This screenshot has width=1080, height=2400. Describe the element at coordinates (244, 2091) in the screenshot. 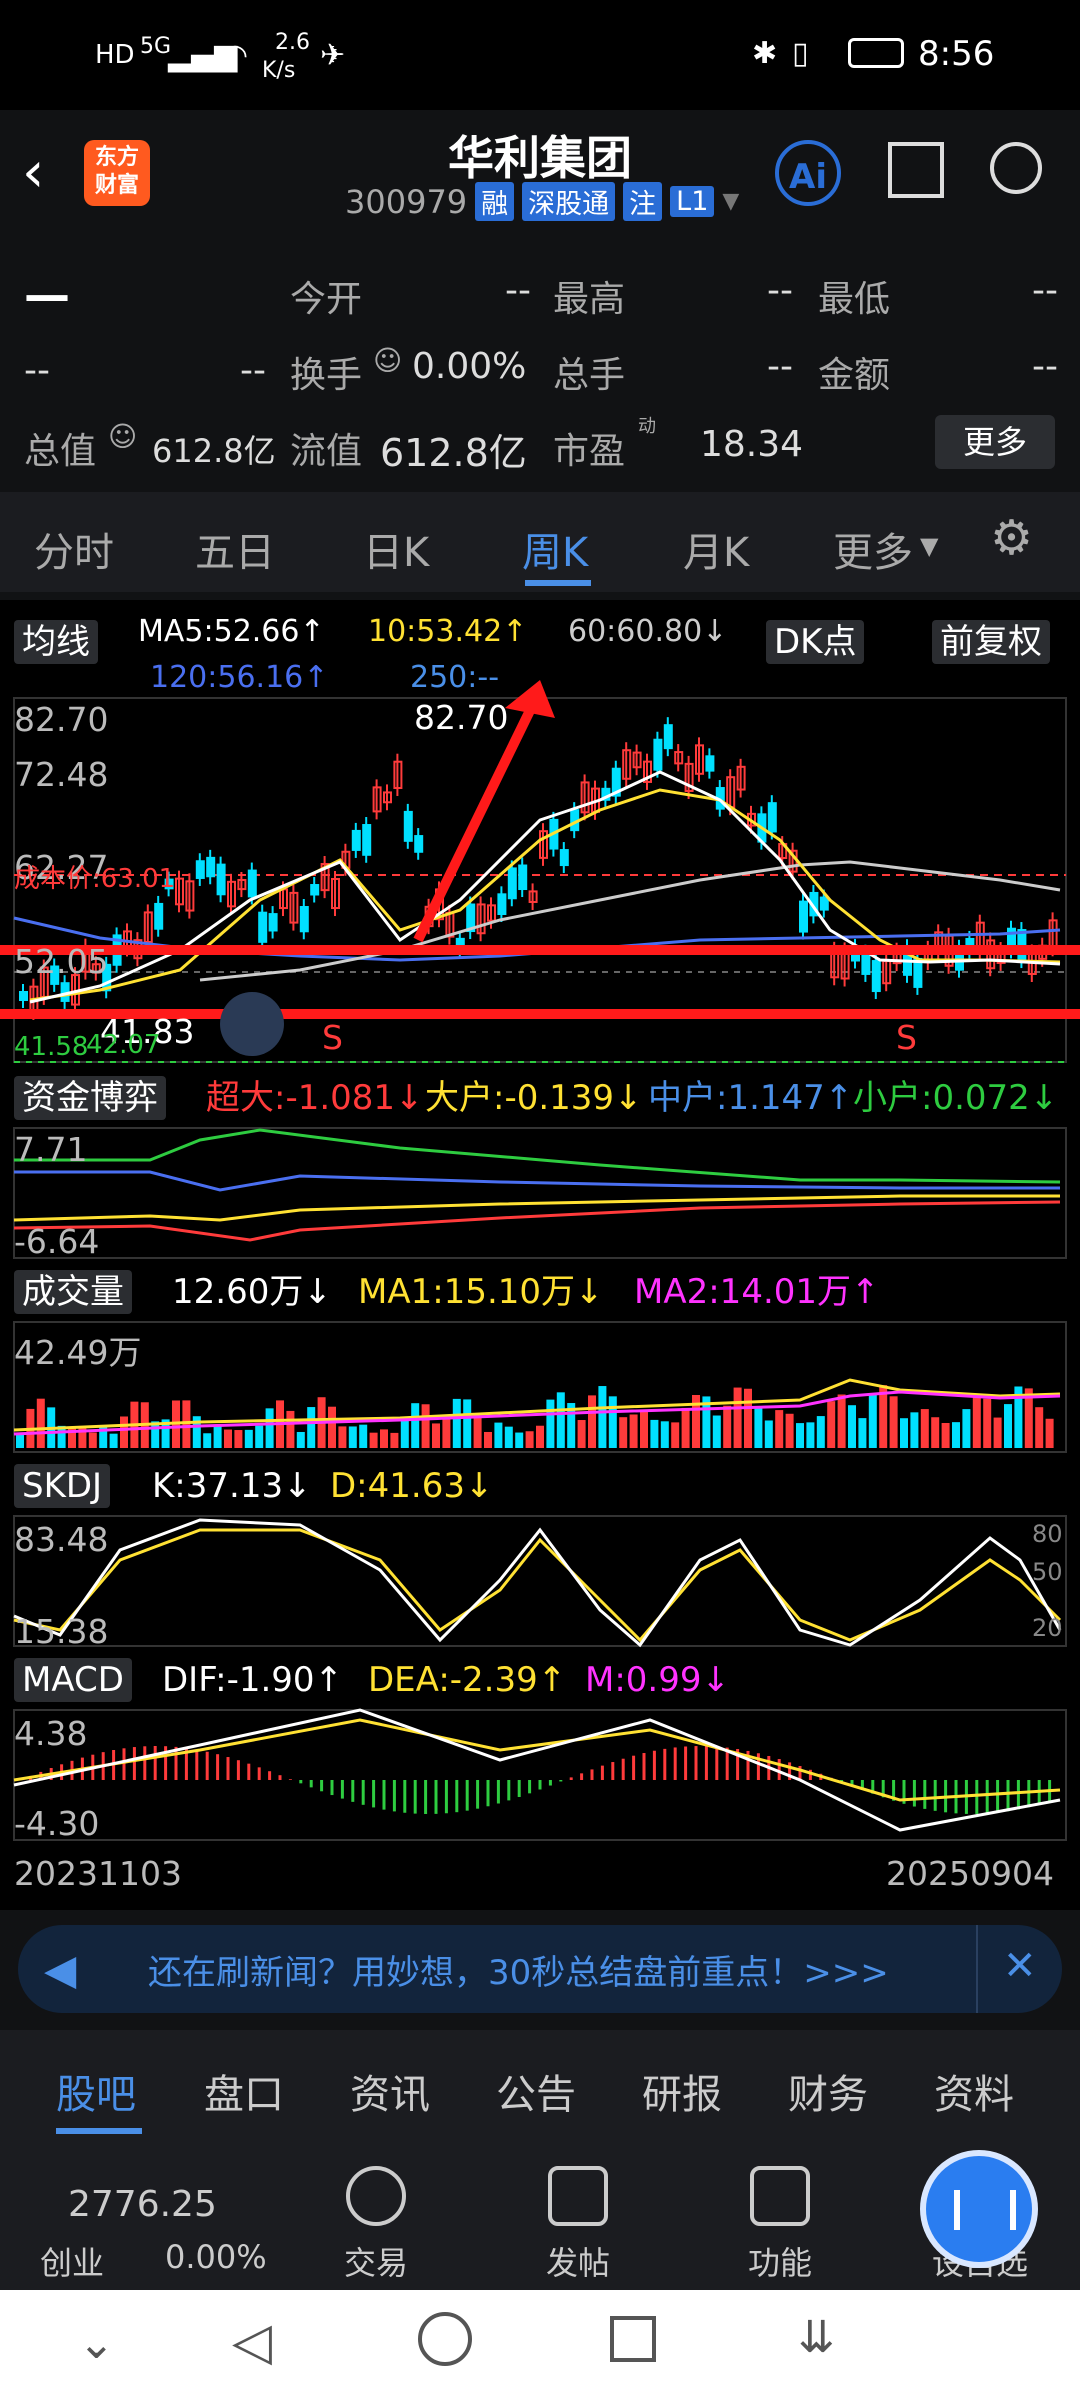

I see `tab-order-book: 盘口` at that location.